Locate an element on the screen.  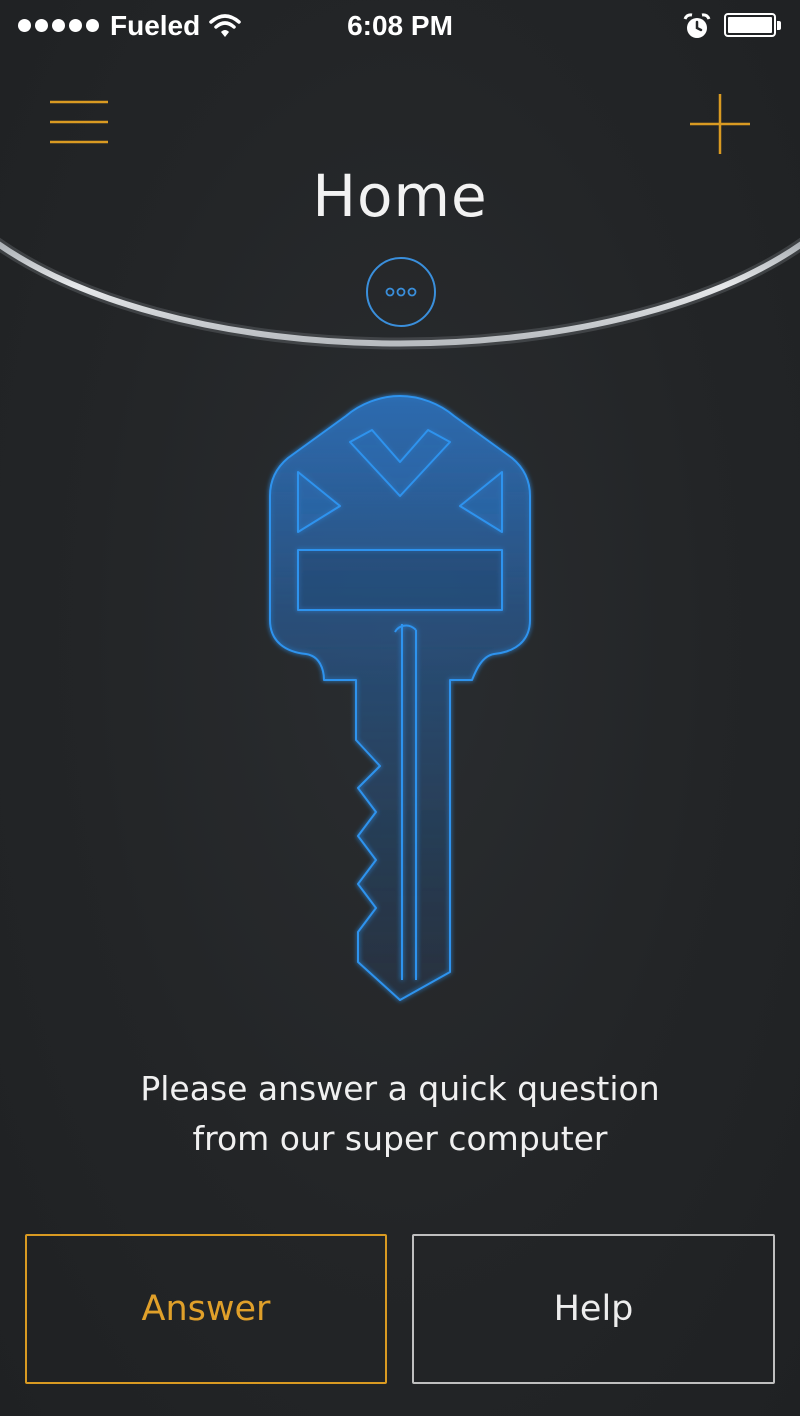
prompt-line-1: Please answer a quick question is located at coordinates (400, 1088).